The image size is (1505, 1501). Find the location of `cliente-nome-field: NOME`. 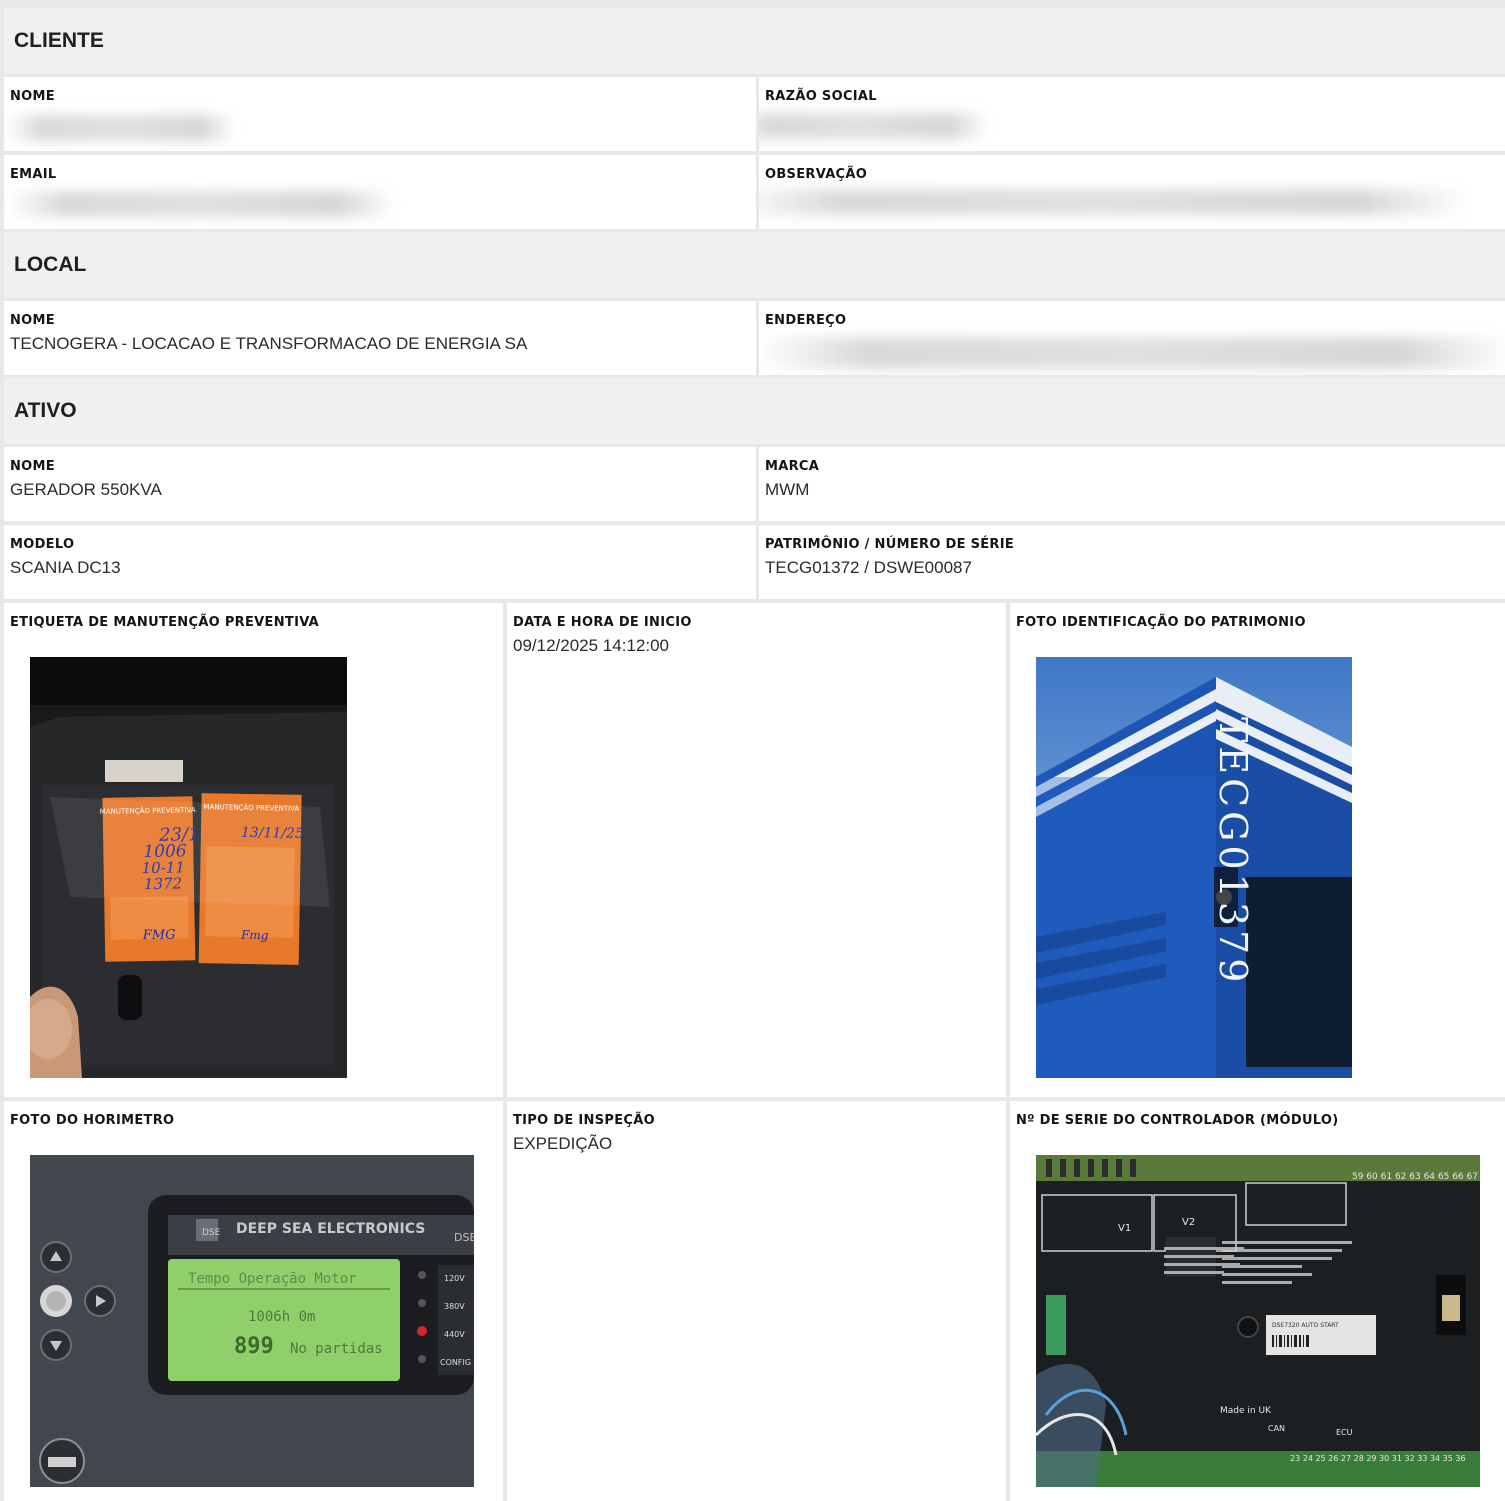

cliente-nome-field: NOME is located at coordinates (380, 114).